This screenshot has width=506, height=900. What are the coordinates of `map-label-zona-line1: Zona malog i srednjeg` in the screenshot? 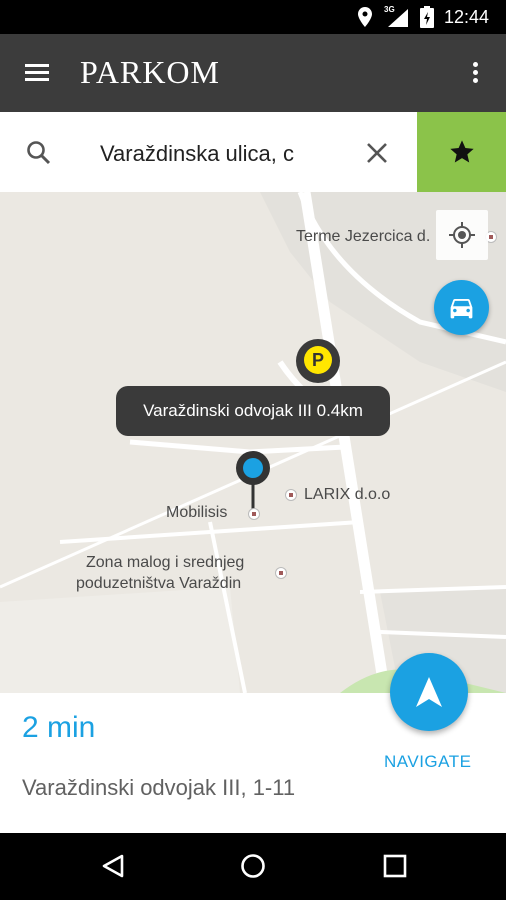 It's located at (165, 562).